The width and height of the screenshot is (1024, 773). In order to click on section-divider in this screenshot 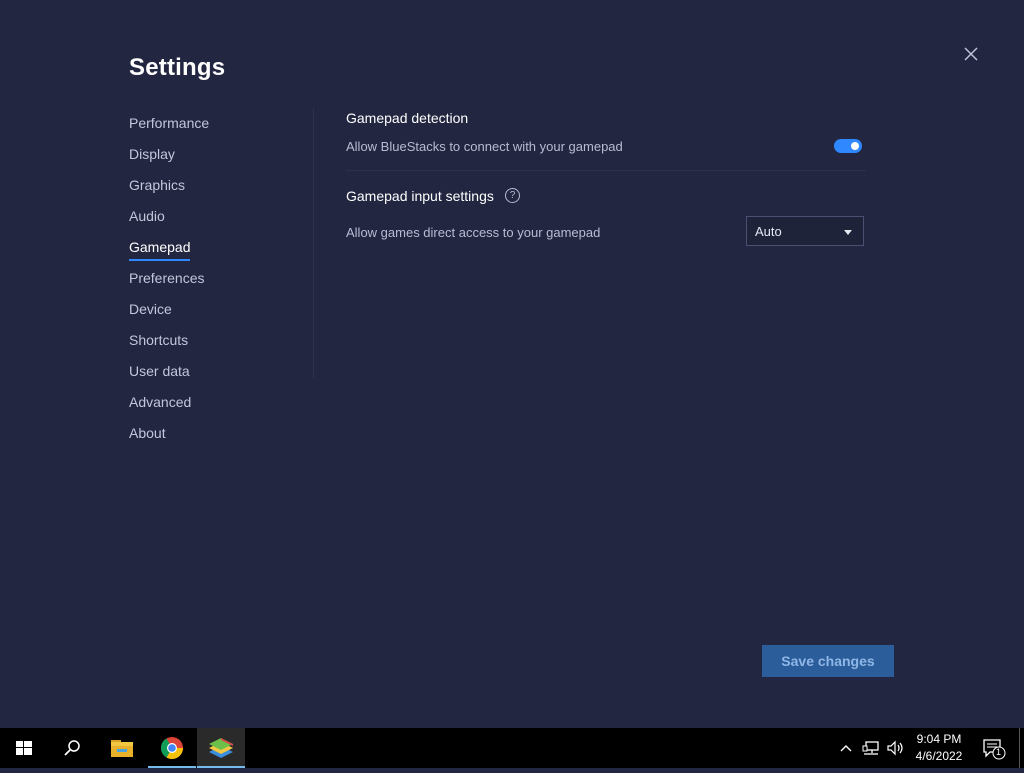, I will do `click(606, 170)`.